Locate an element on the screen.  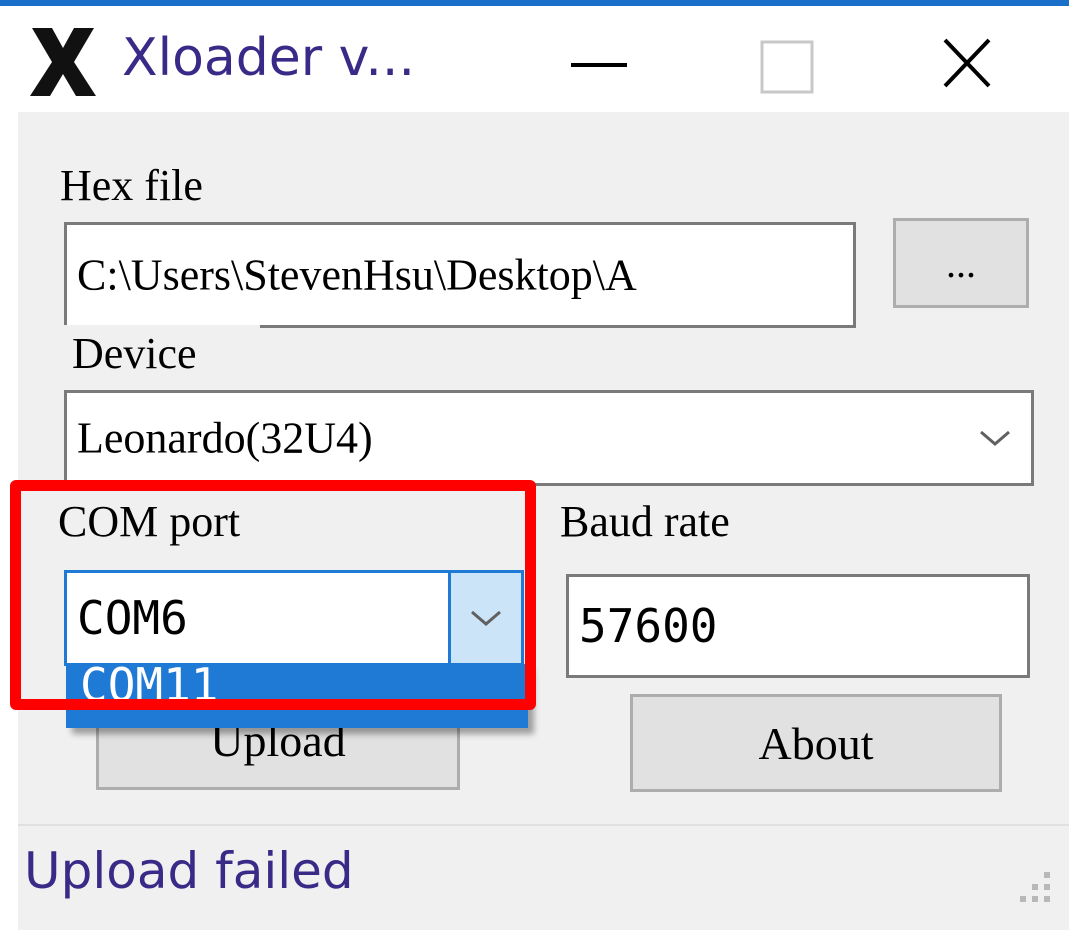
hex-file-value: C:\Users\StevenHsu\Desktop\A is located at coordinates (357, 275).